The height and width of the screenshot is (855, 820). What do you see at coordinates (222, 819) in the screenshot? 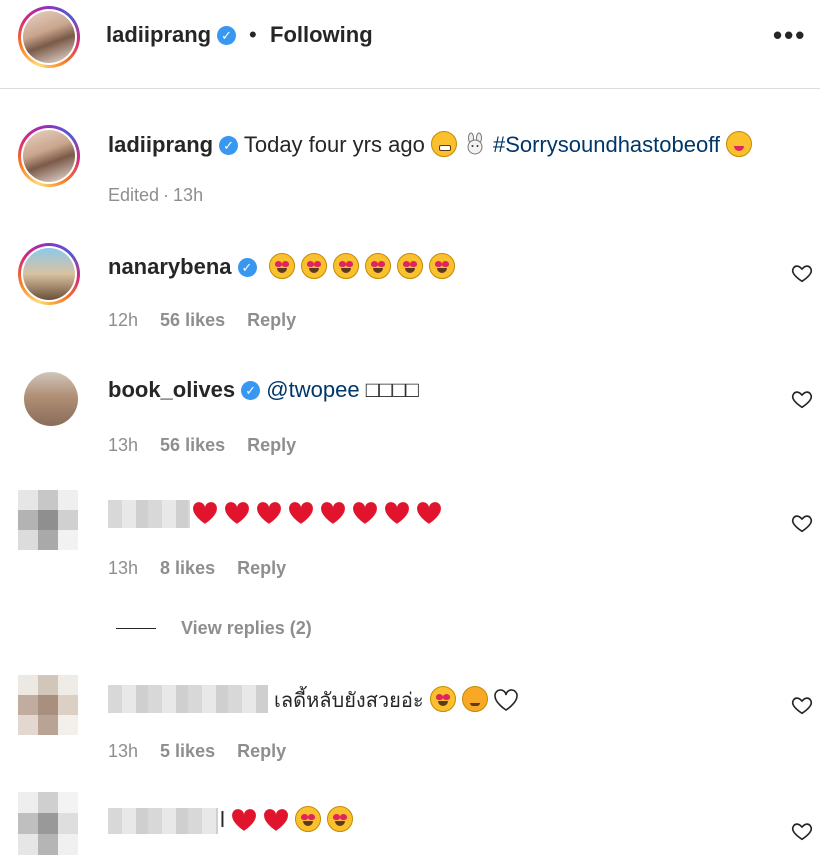
I see `comment-username-tail: l` at bounding box center [222, 819].